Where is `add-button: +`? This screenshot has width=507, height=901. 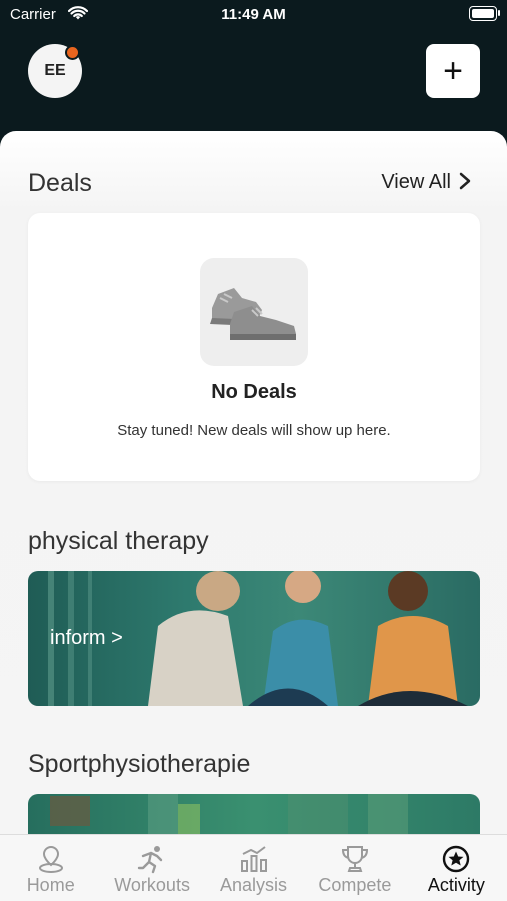 add-button: + is located at coordinates (453, 71).